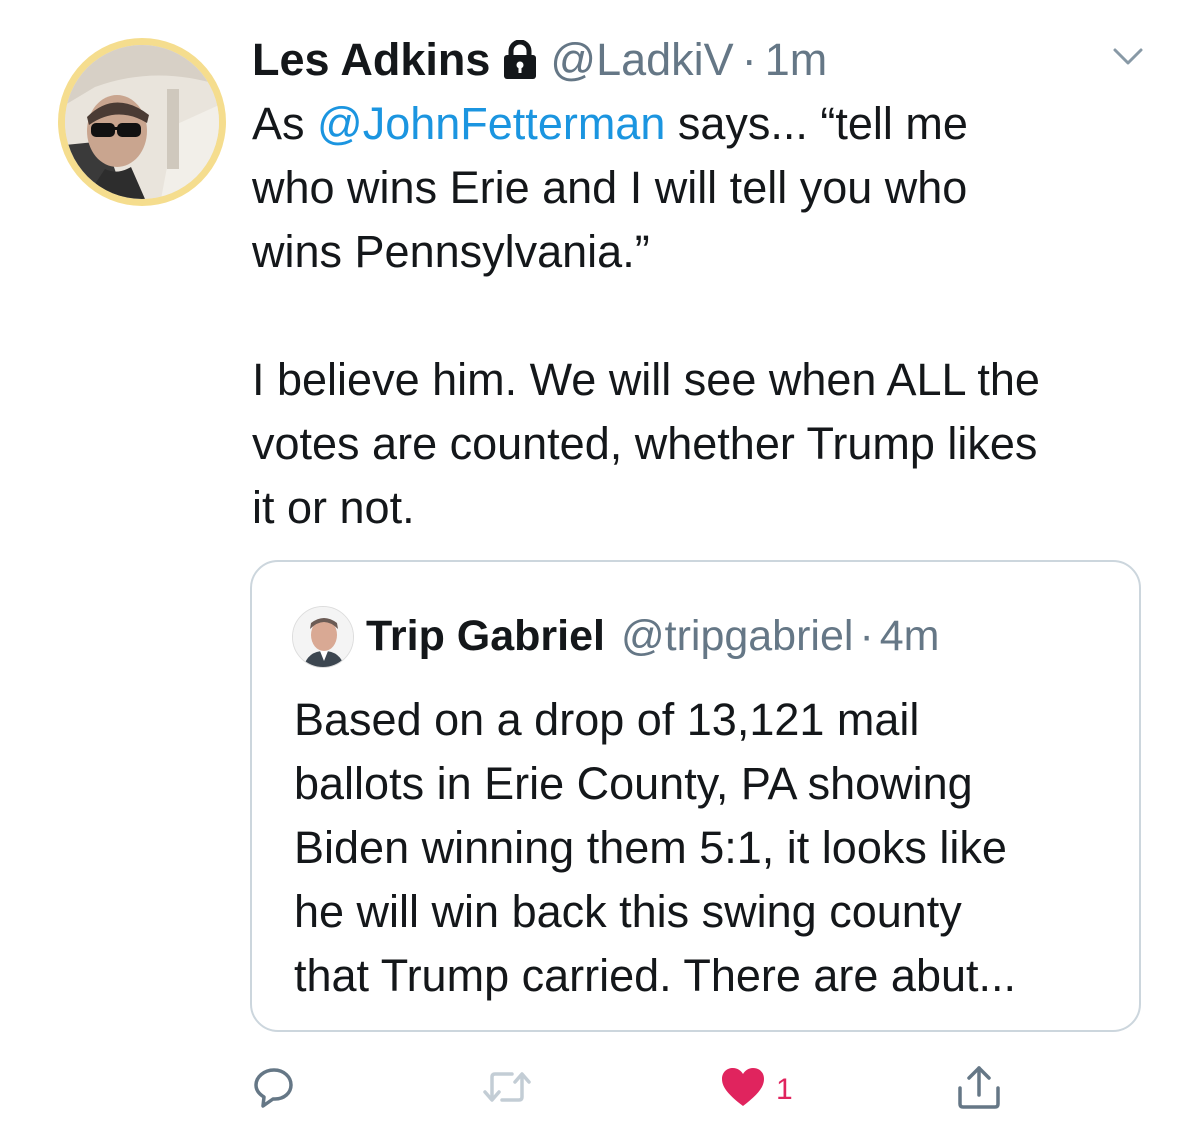 The image size is (1200, 1128). Describe the element at coordinates (650, 847) in the screenshot. I see `quoted-text-line: Biden winning them 5:1, it looks like` at that location.